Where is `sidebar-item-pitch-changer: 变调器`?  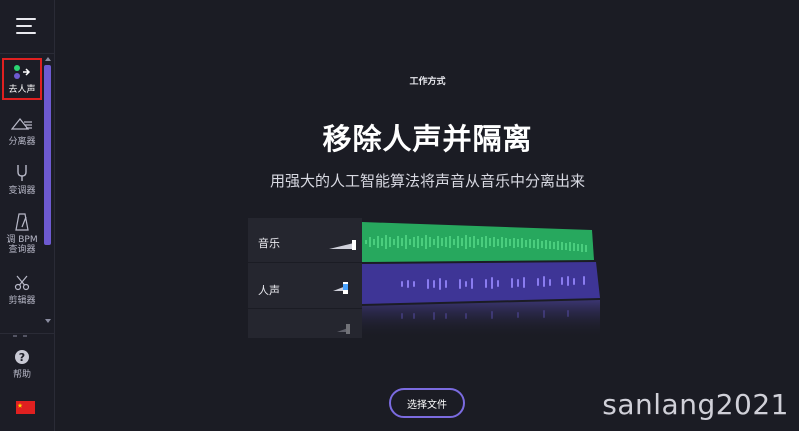
sidebar-item-pitch-changer: 变调器 is located at coordinates (22, 185).